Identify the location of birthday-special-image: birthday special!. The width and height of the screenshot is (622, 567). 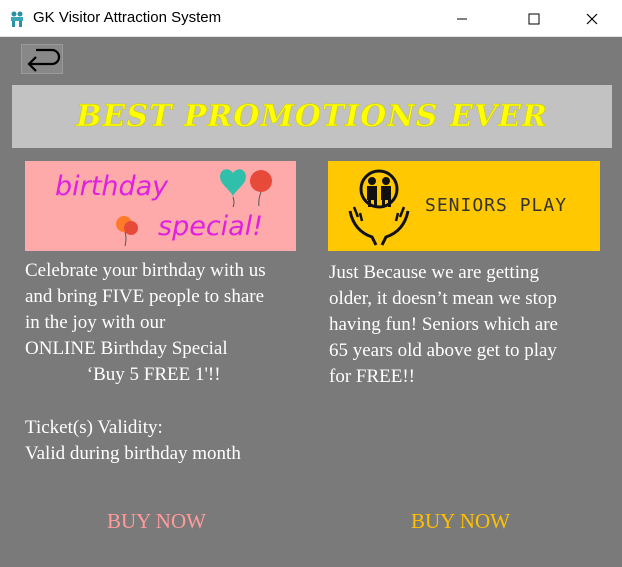
(160, 206).